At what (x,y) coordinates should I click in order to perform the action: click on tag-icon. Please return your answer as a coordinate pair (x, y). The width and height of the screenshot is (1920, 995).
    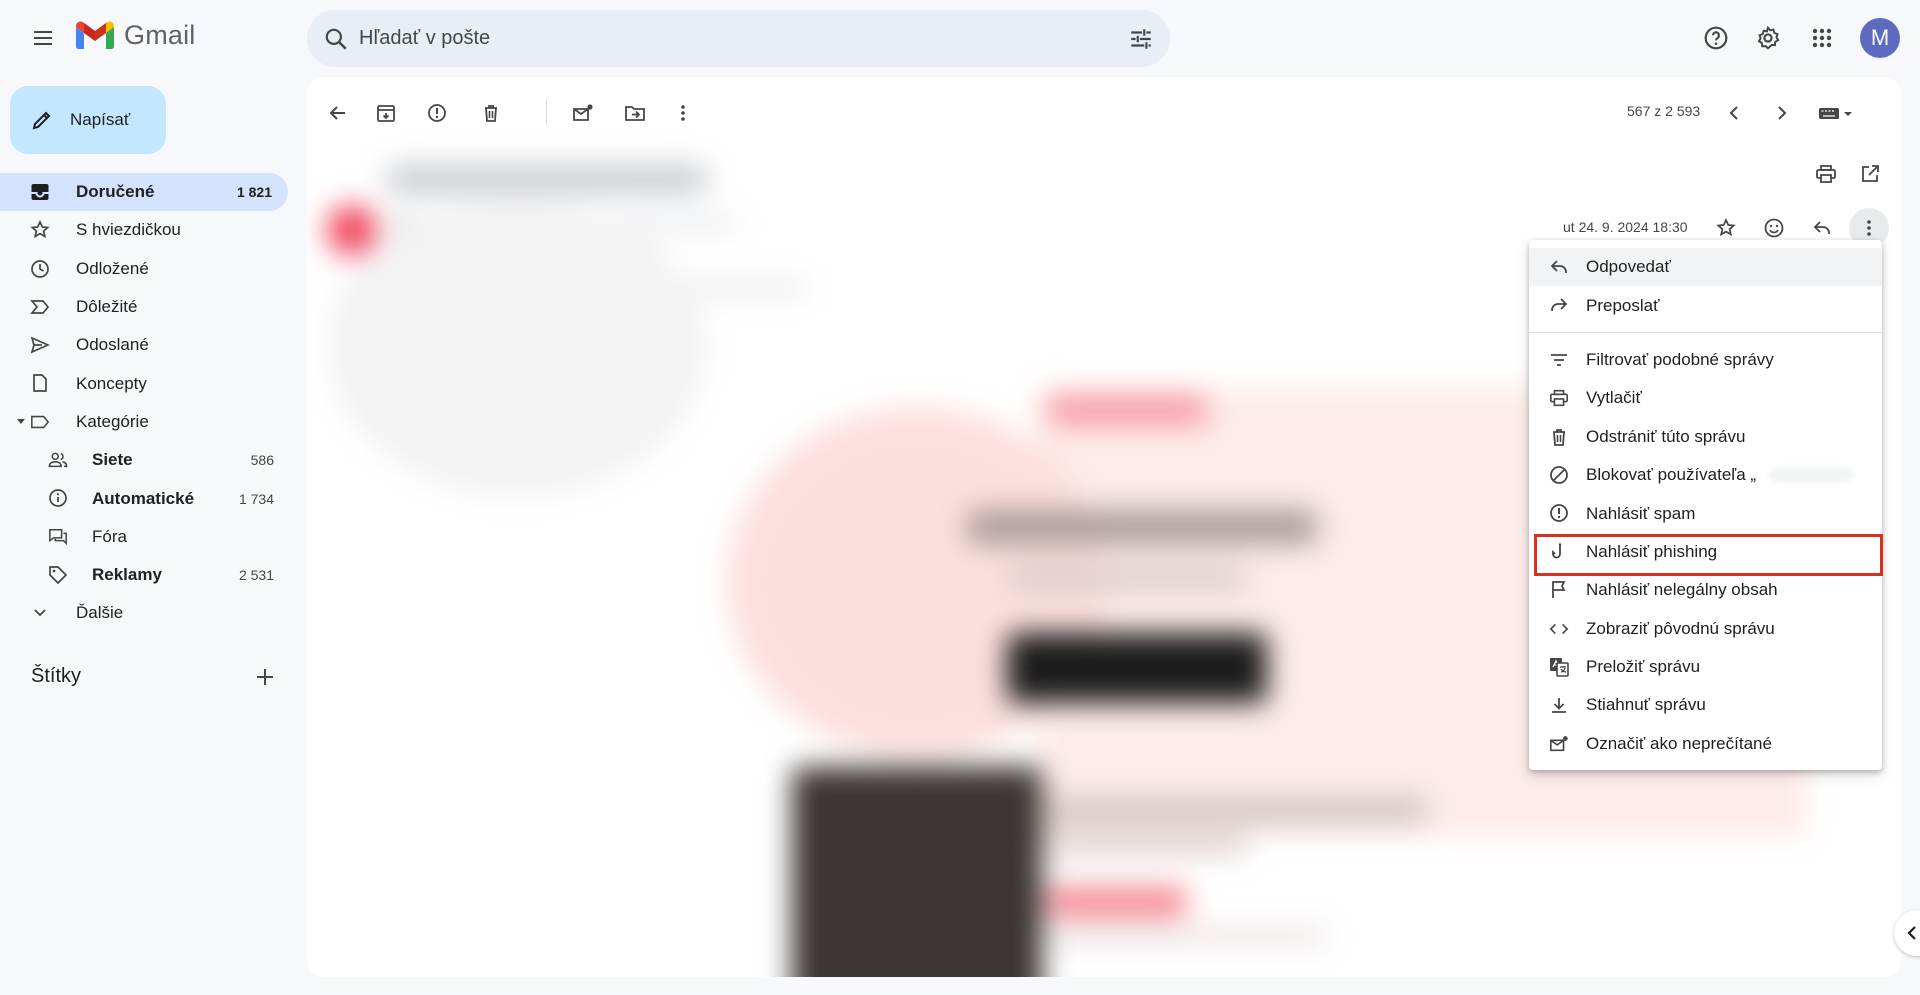
    Looking at the image, I should click on (58, 575).